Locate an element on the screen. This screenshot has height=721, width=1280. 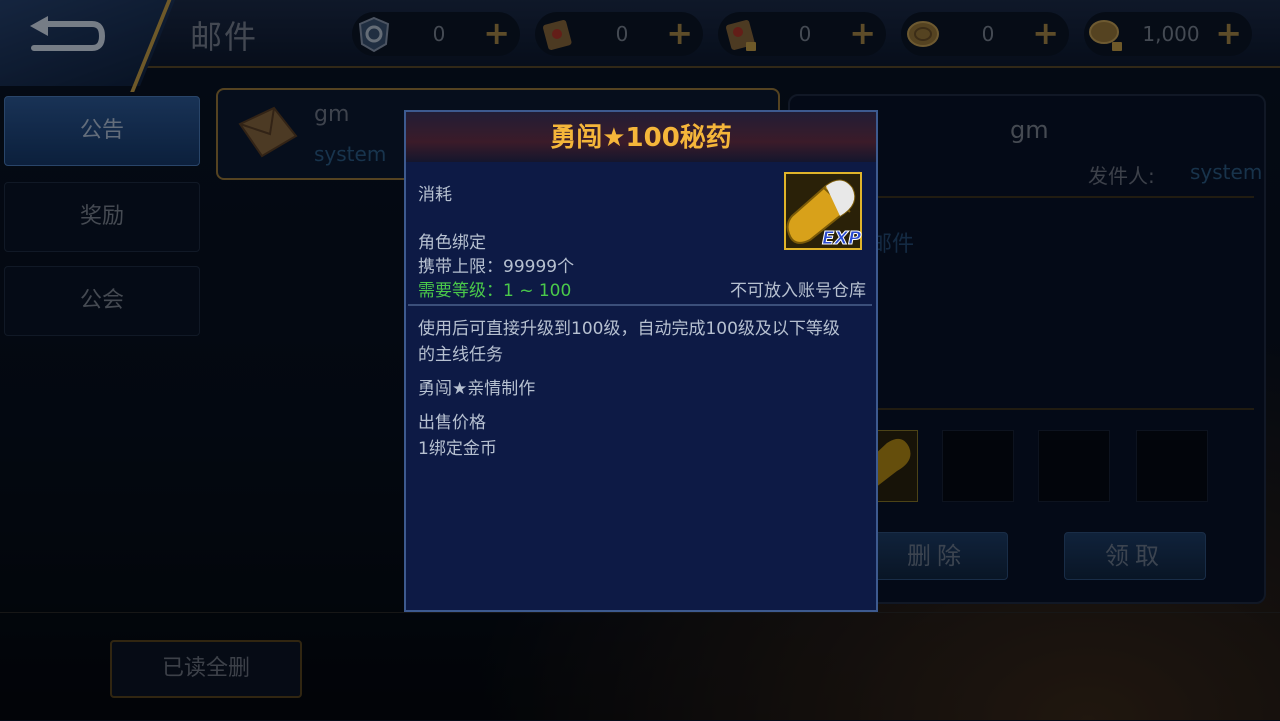
item-type: 消耗 is located at coordinates (435, 195).